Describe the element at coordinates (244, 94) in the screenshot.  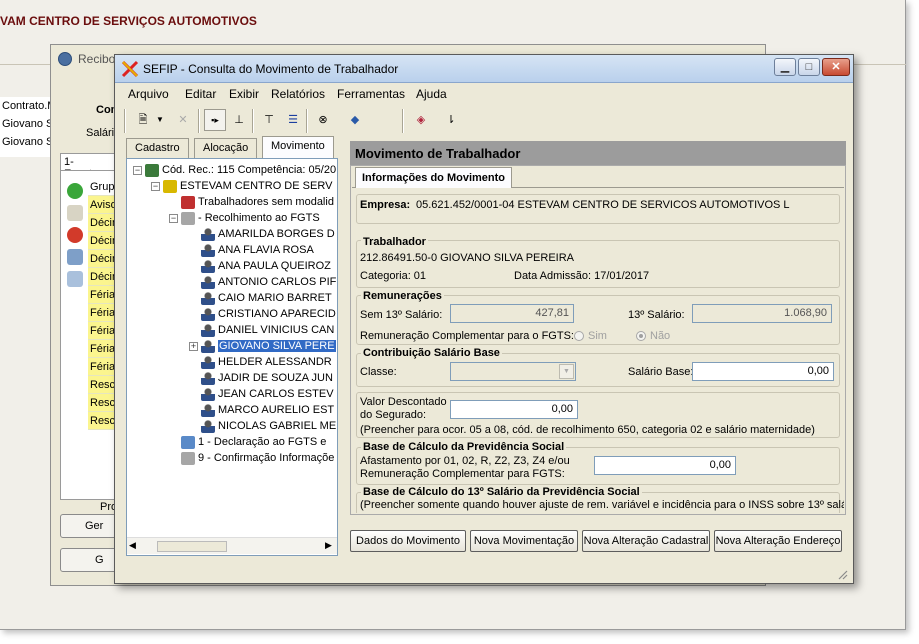
I see `menu-exibir: Exibir` at that location.